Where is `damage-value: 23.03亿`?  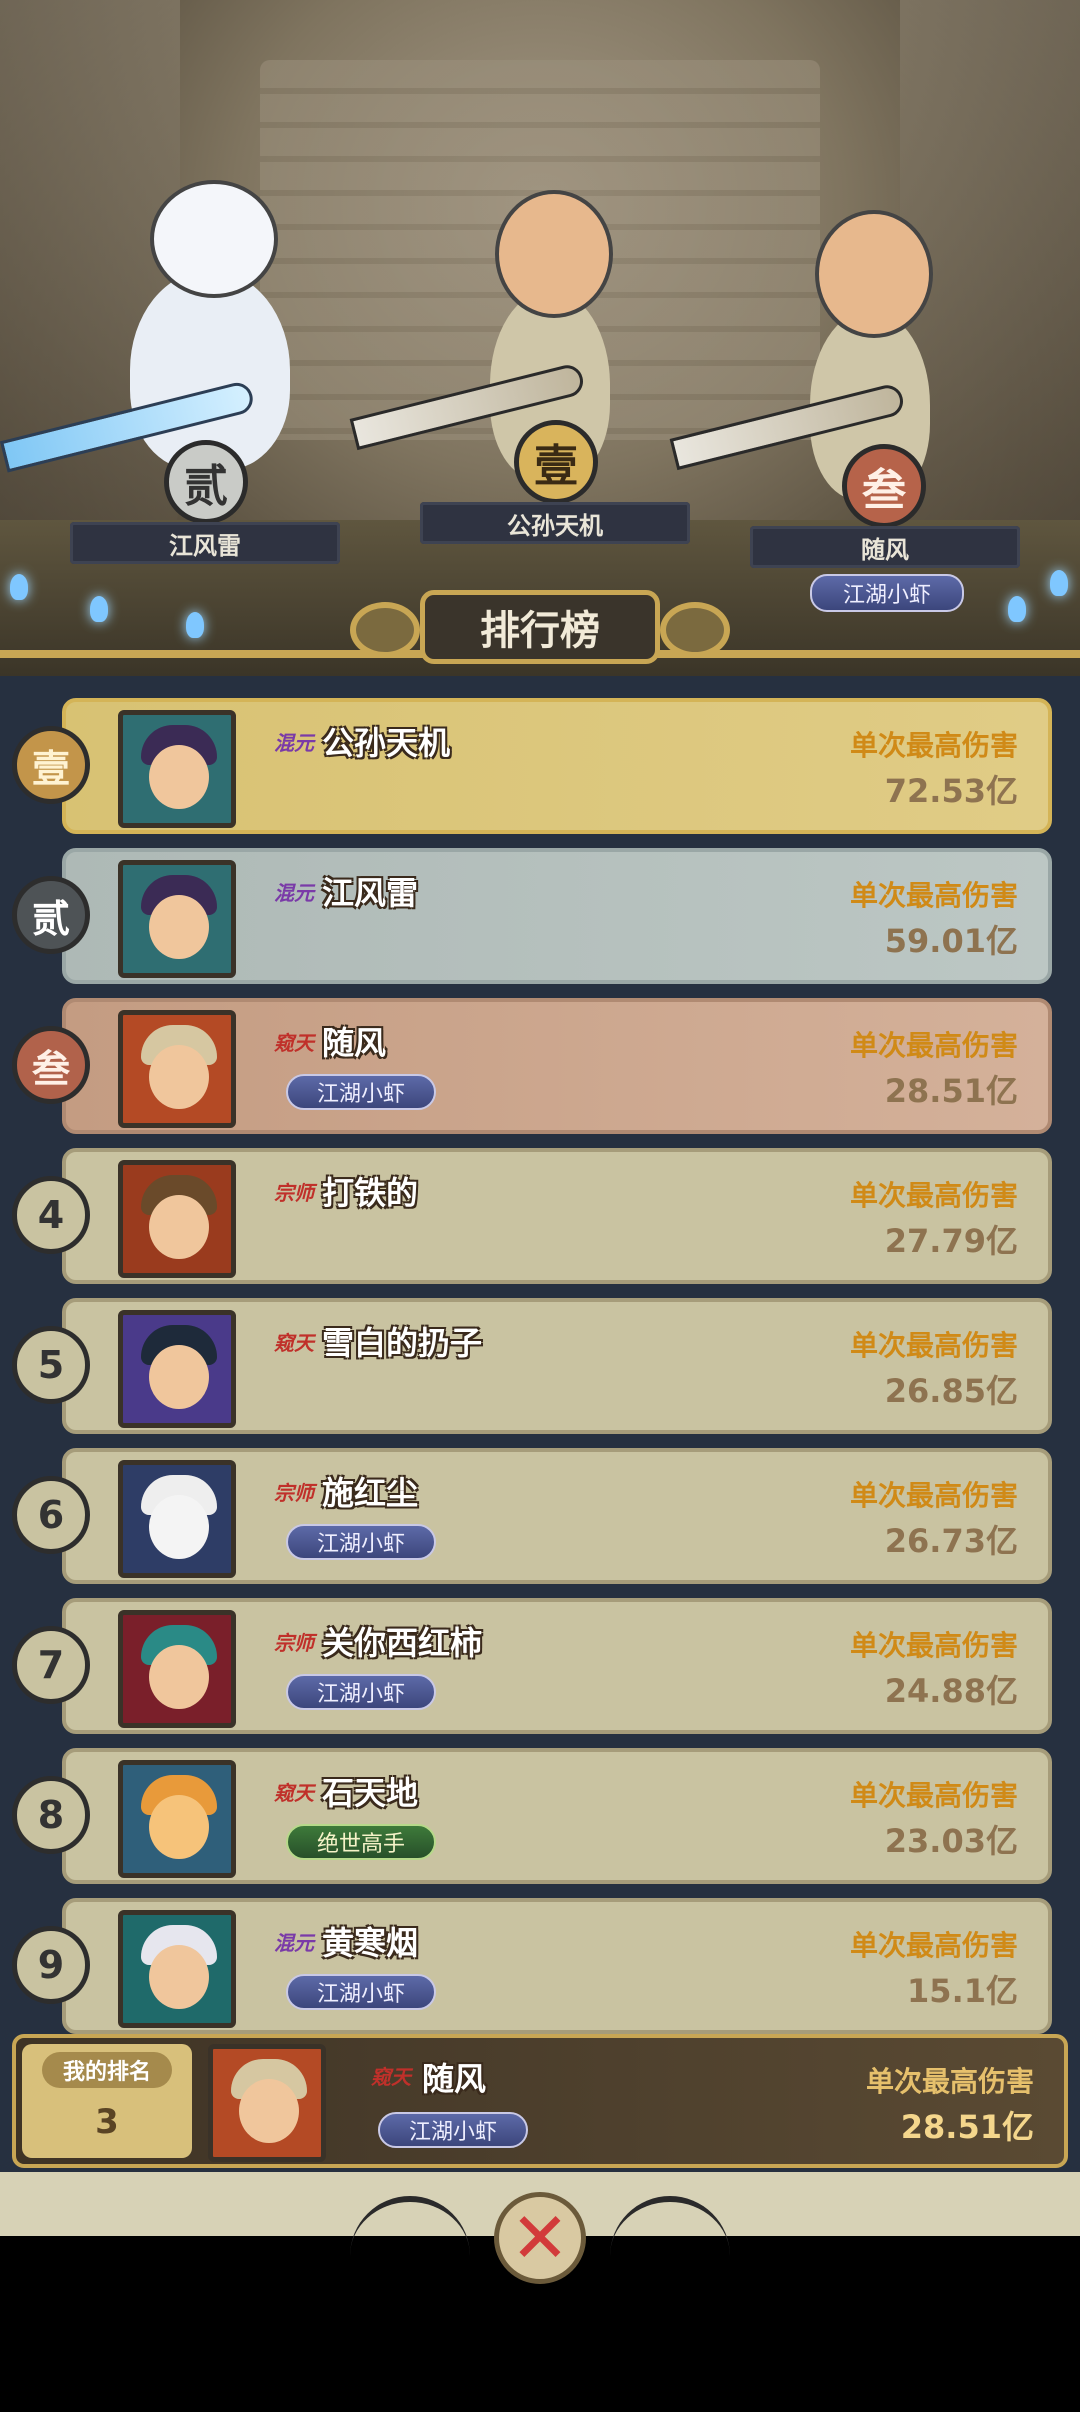
damage-value: 23.03亿 is located at coordinates (951, 1841).